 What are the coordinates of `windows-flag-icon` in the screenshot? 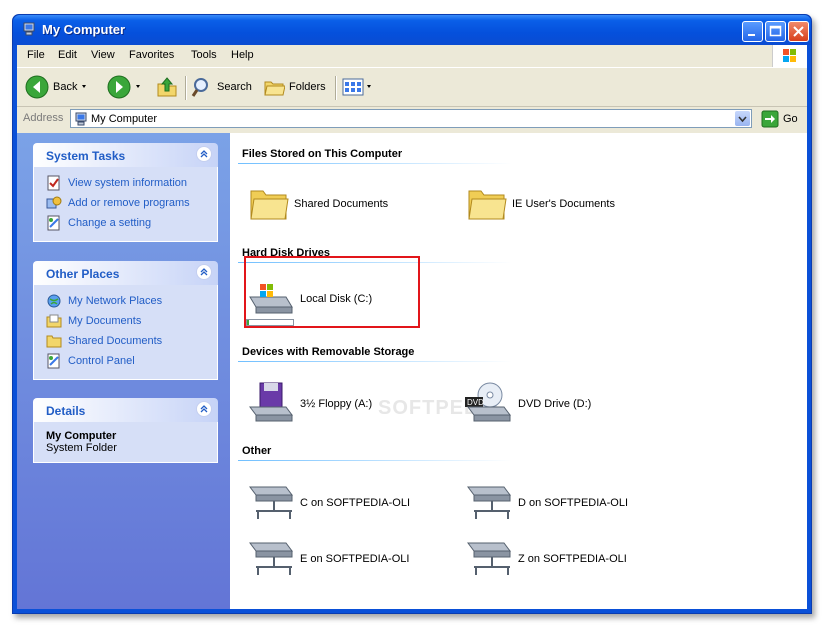 It's located at (789, 55).